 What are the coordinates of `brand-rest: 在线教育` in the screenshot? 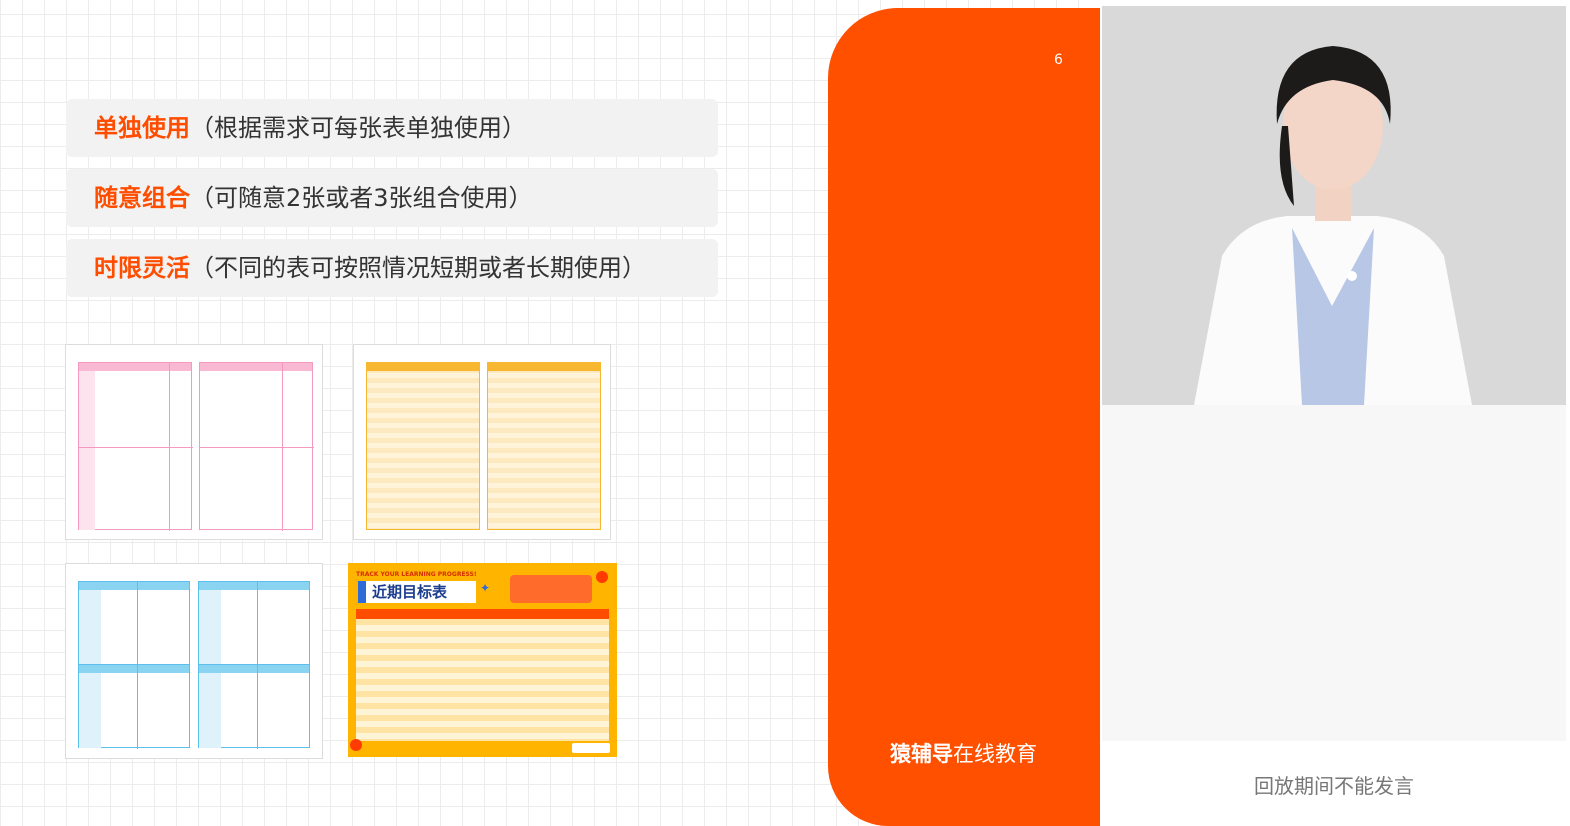 It's located at (995, 754).